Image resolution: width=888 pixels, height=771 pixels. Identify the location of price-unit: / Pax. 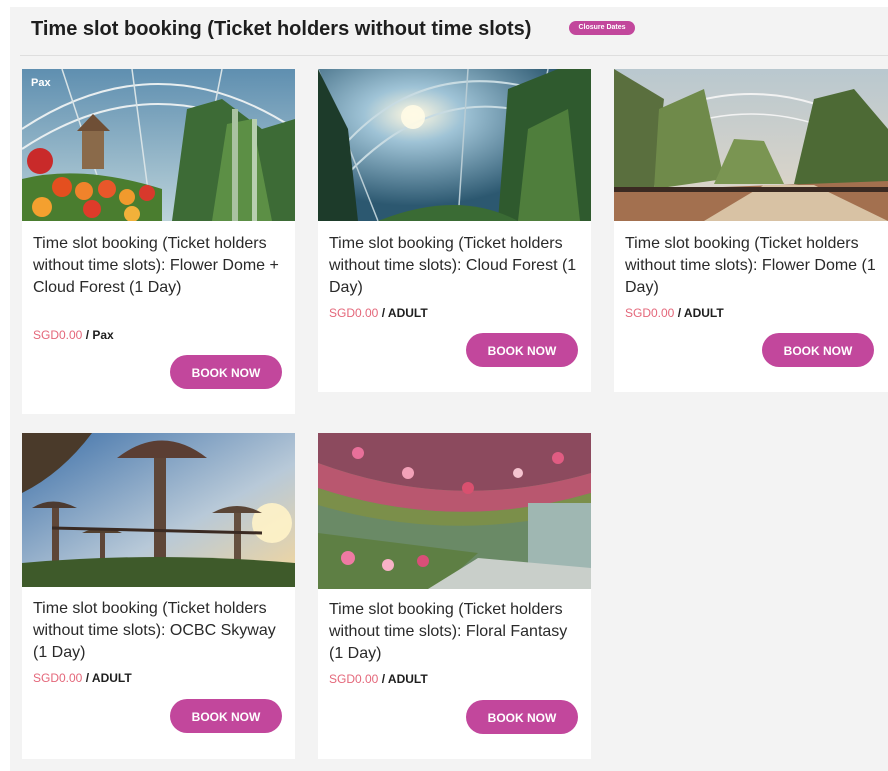
(98, 335).